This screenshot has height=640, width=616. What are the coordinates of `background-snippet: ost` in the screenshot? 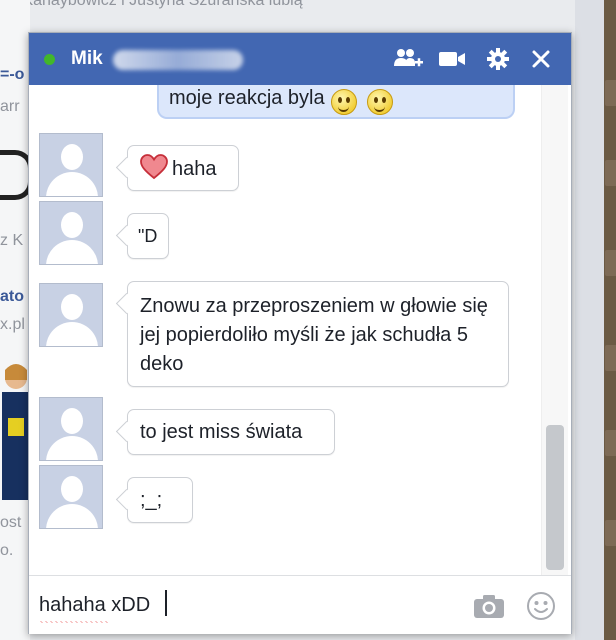 It's located at (11, 522).